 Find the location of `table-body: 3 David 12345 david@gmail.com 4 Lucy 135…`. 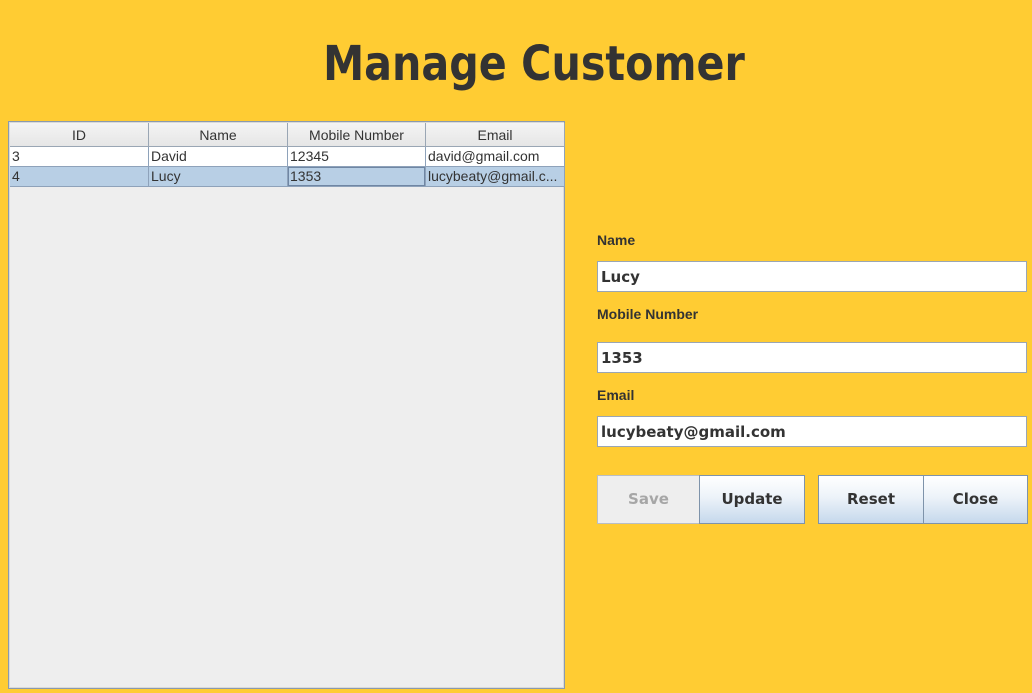

table-body: 3 David 12345 david@gmail.com 4 Lucy 135… is located at coordinates (287, 167).